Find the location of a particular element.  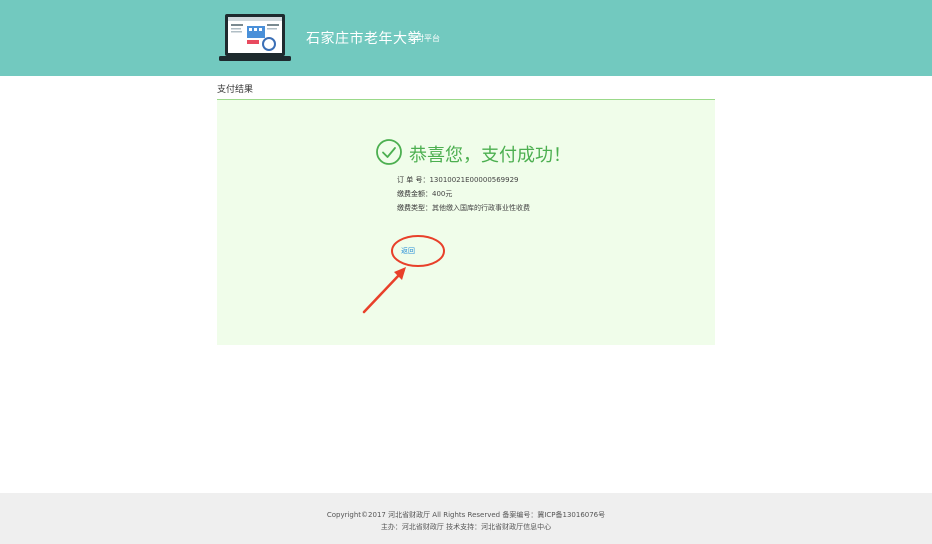

fee-type-value: 其他缴入国库的行政事业性收费 is located at coordinates (481, 208).